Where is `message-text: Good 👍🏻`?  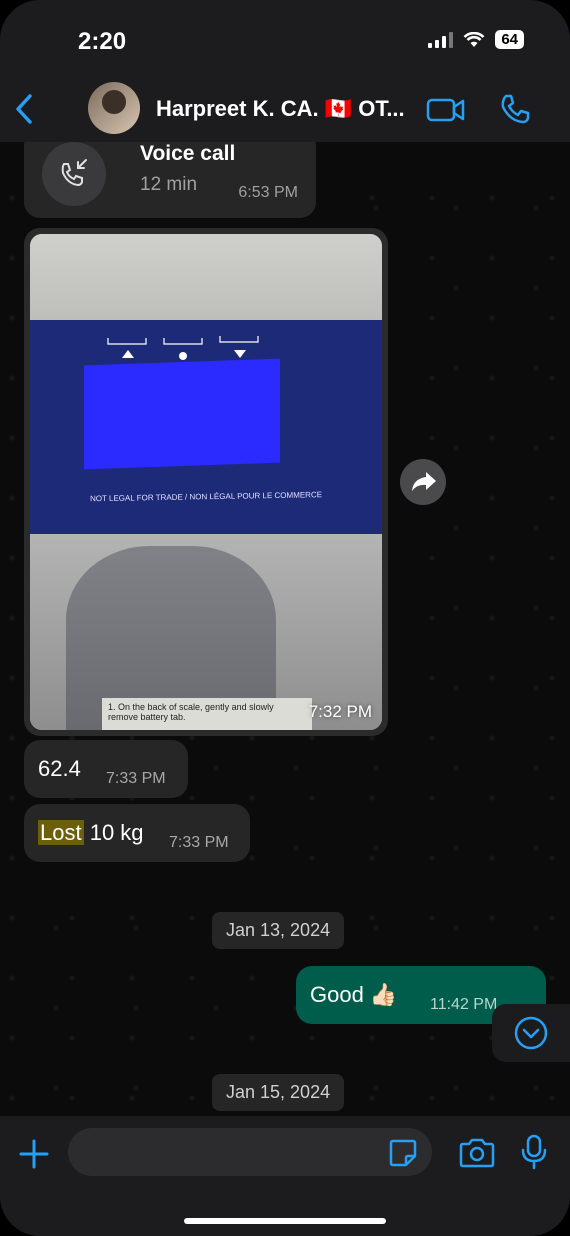 message-text: Good 👍🏻 is located at coordinates (354, 994).